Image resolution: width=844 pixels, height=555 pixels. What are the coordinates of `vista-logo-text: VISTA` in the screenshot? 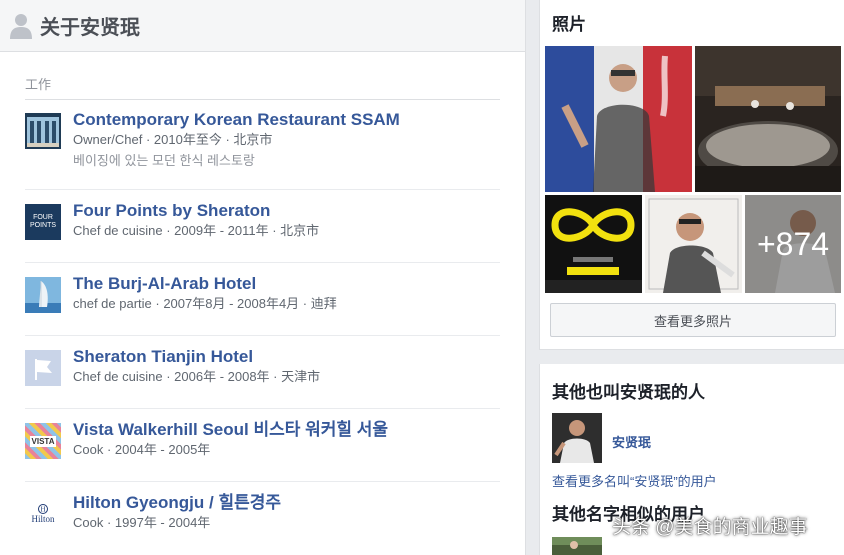 It's located at (43, 441).